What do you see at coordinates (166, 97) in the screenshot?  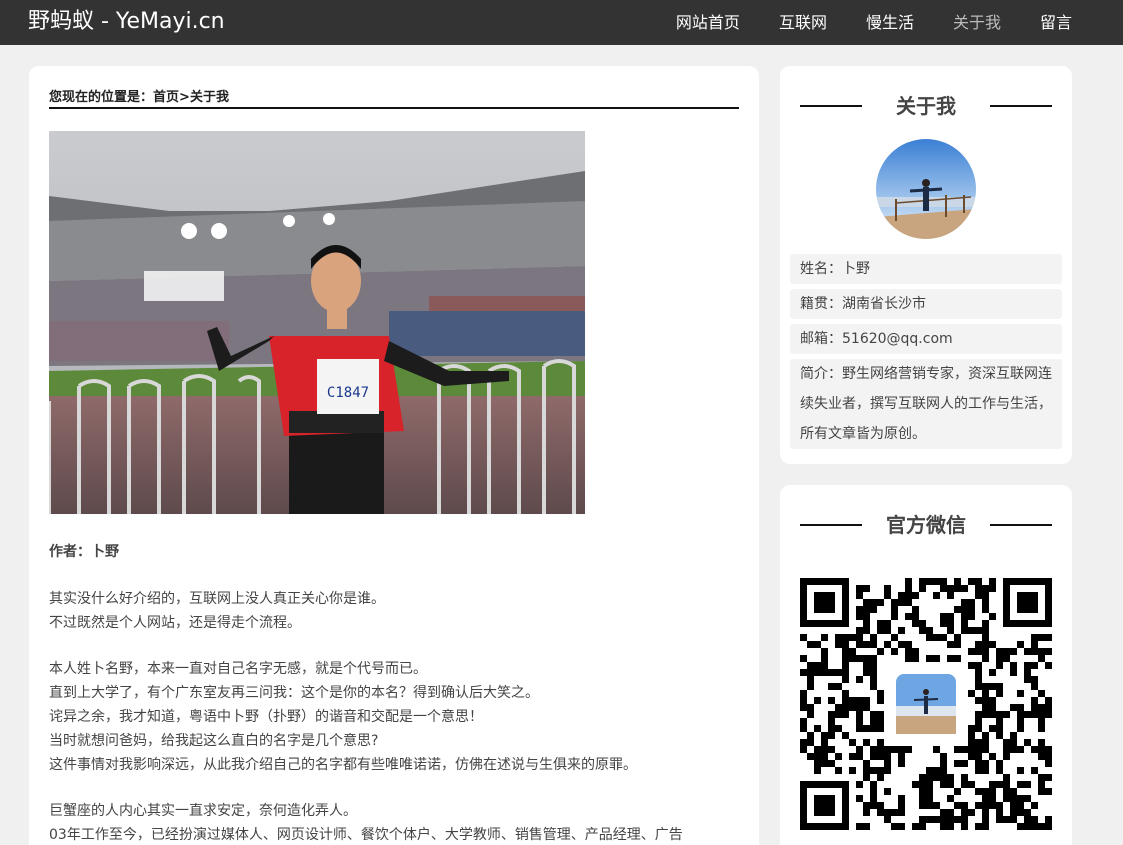 I see `breadcrumb-home: 首页` at bounding box center [166, 97].